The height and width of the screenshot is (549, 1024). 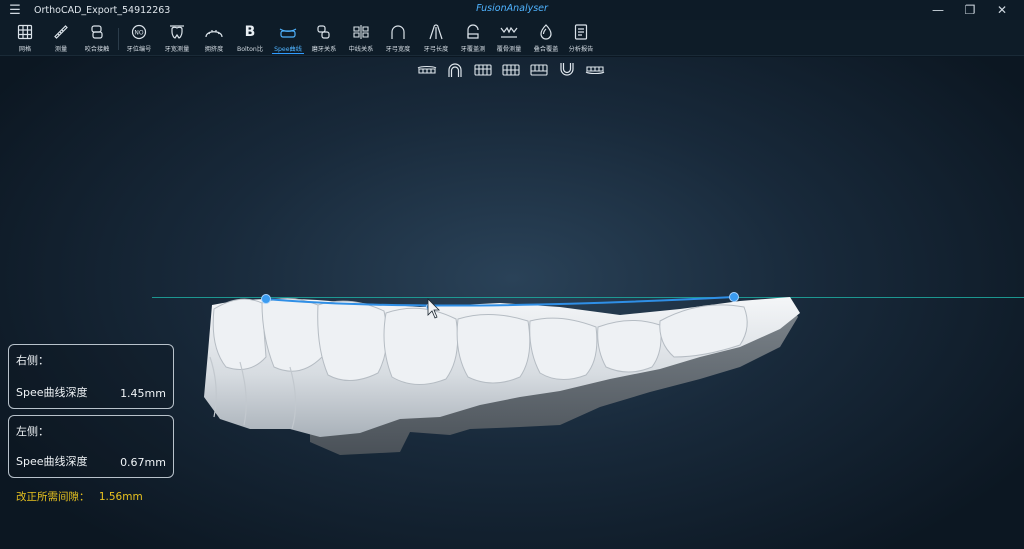 I want to click on report-icon, so click(x=581, y=32).